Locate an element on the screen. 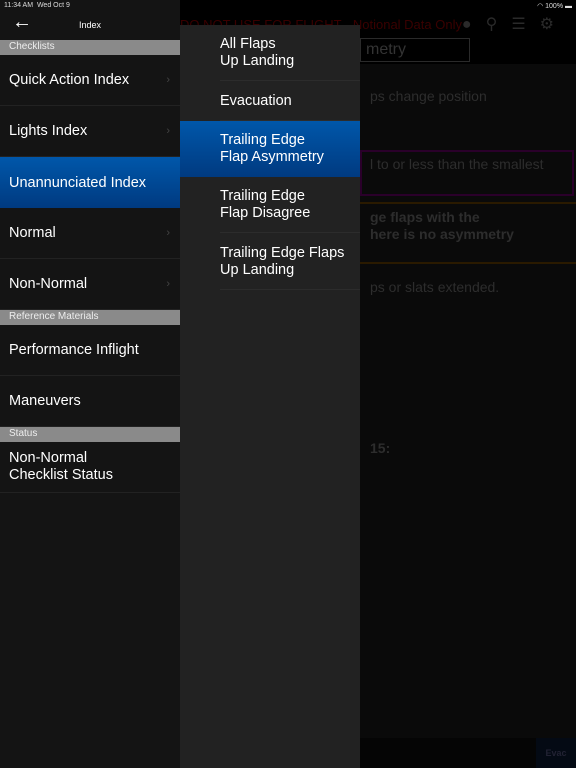 This screenshot has height=768, width=576. submenu-item: Evacuation is located at coordinates (270, 101).